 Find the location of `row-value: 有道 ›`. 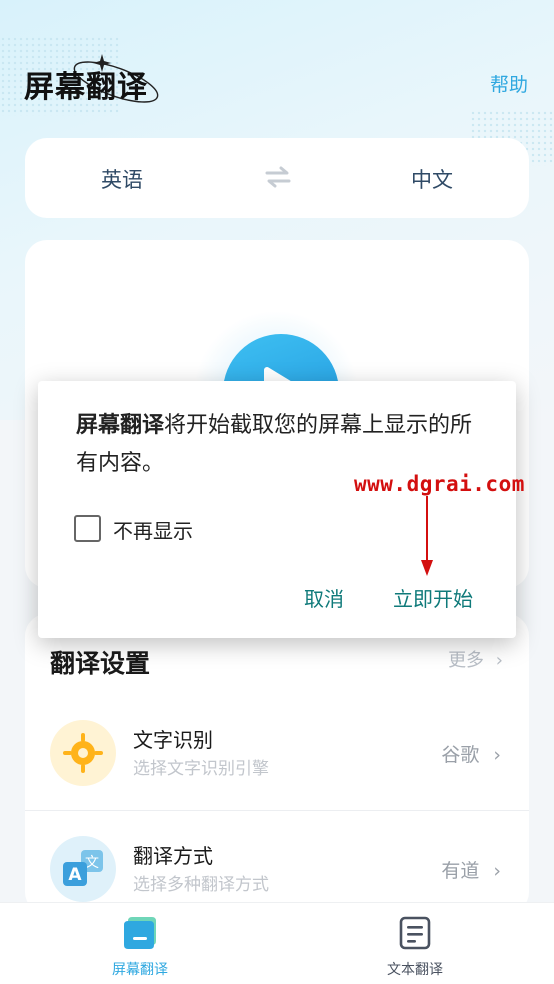

row-value: 有道 › is located at coordinates (471, 869).